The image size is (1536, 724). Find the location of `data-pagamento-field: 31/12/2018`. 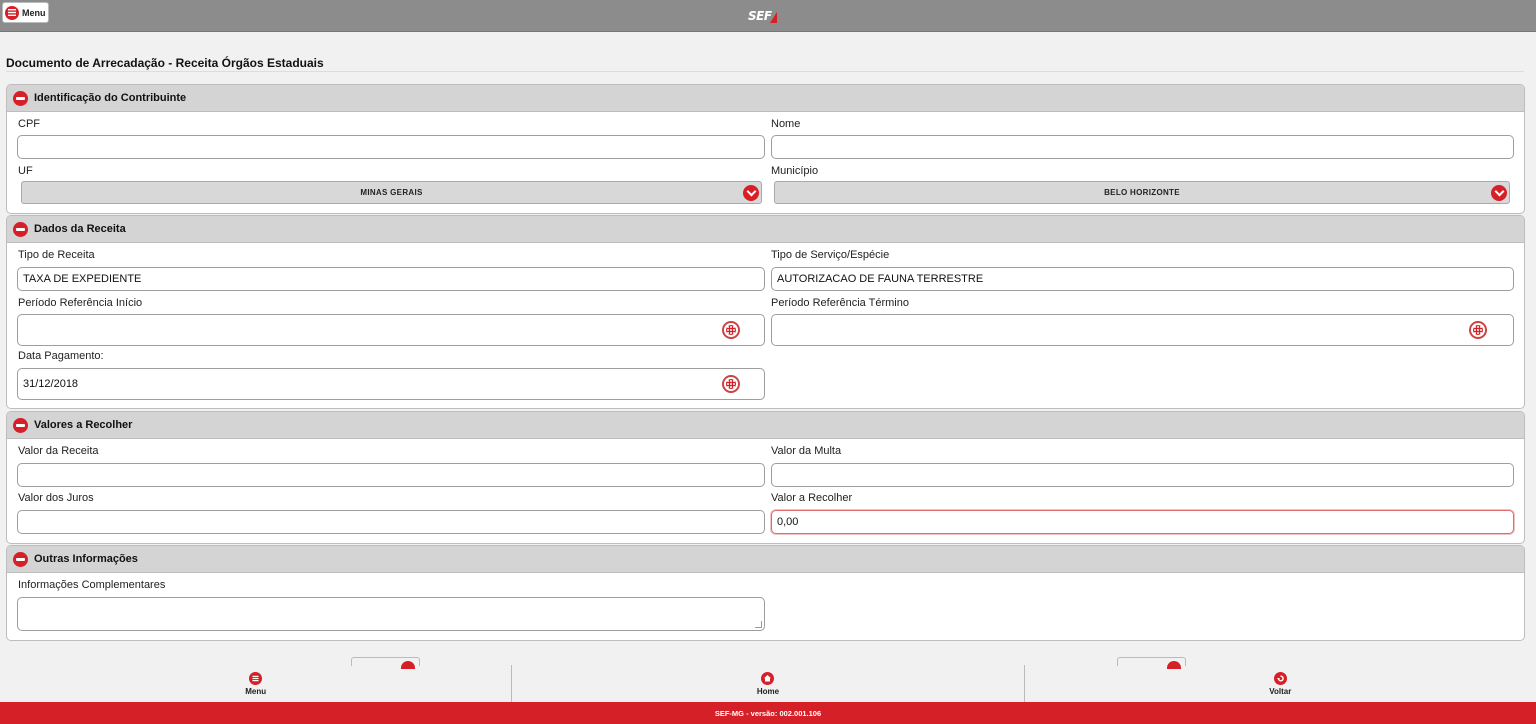

data-pagamento-field: 31/12/2018 is located at coordinates (391, 384).